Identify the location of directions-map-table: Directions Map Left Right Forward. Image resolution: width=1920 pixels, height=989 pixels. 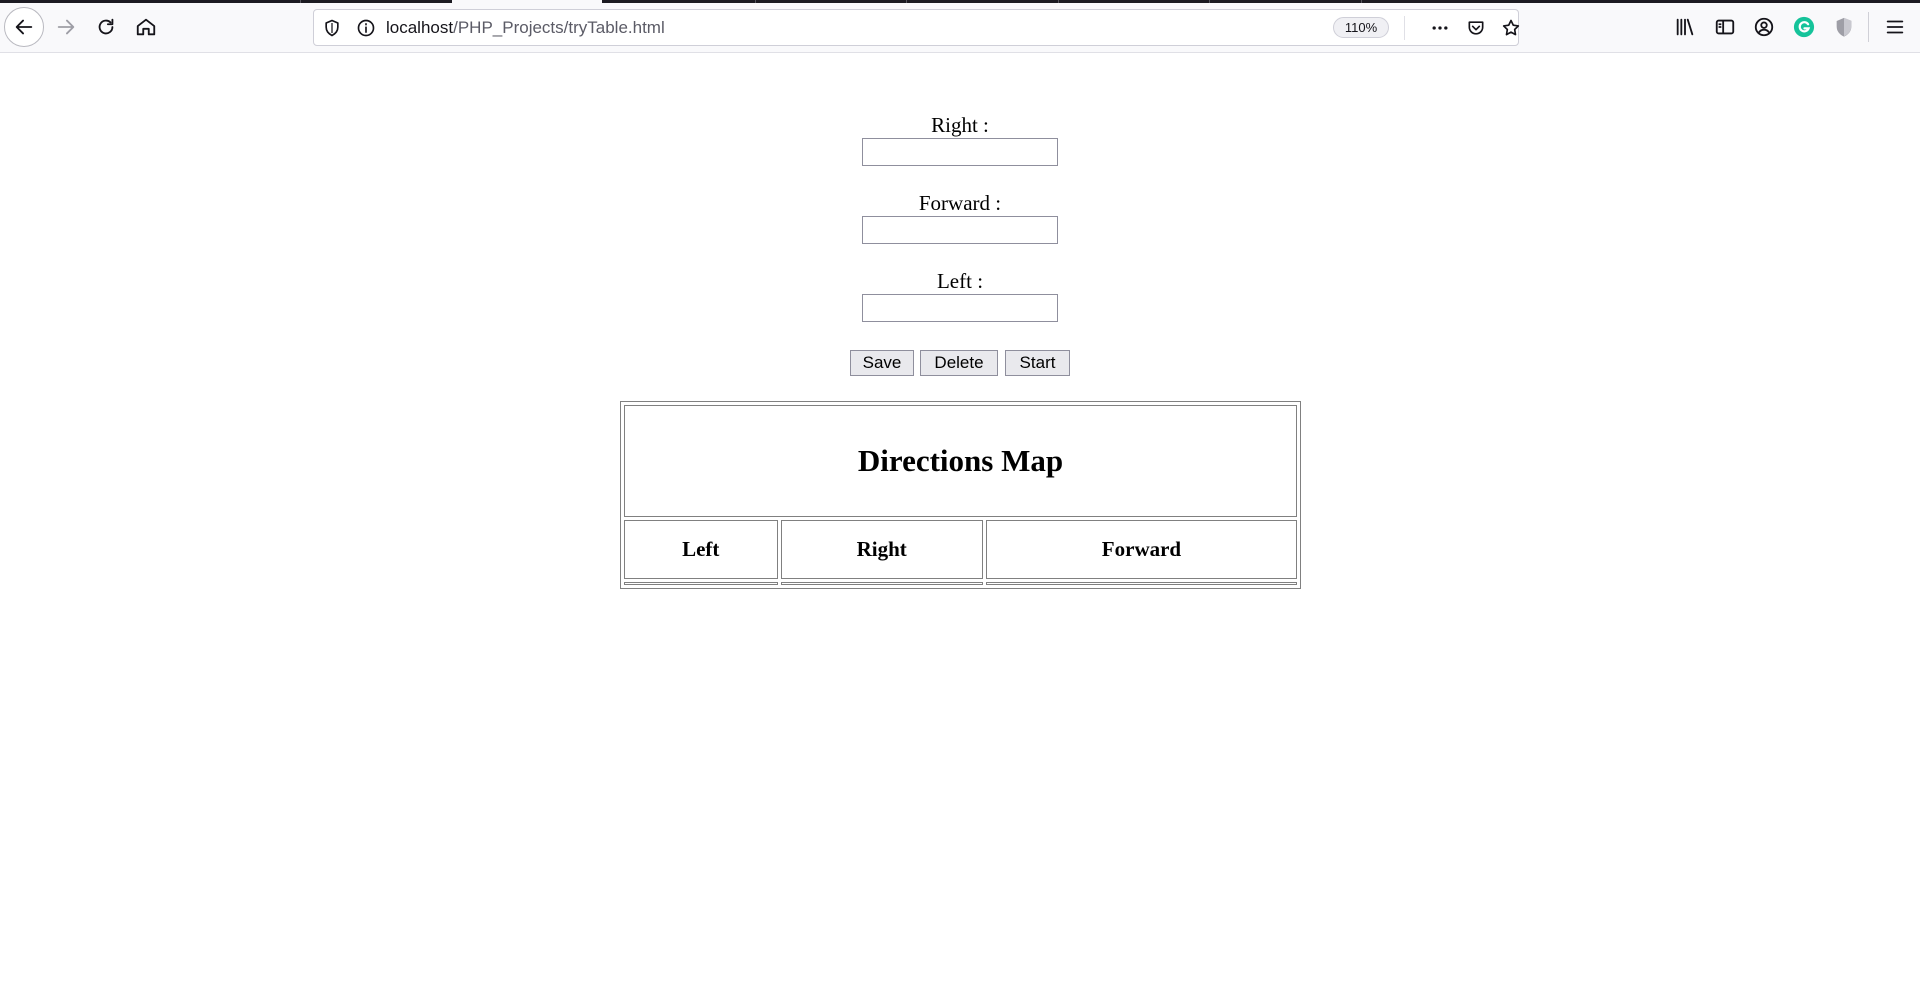
(960, 495).